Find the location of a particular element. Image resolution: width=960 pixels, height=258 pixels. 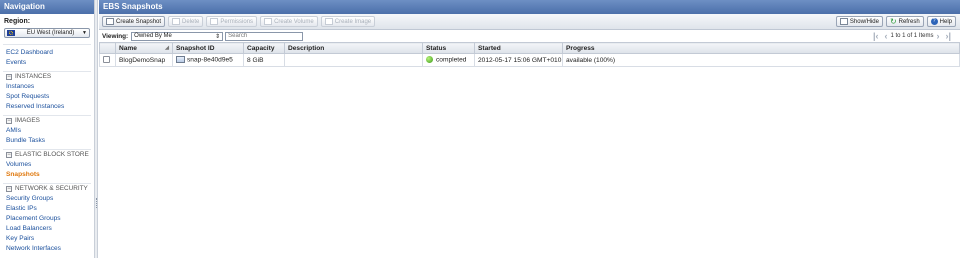

viewing-value: Owned By Me is located at coordinates (153, 36).